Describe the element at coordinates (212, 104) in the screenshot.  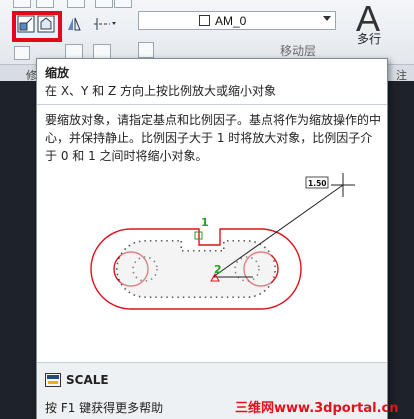
I see `tooltip-divider` at that location.